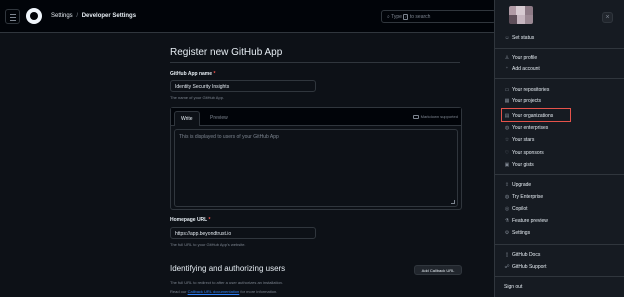 The width and height of the screenshot is (624, 297). Describe the element at coordinates (202, 87) in the screenshot. I see `app-name-value: Identity Security Insights` at that location.